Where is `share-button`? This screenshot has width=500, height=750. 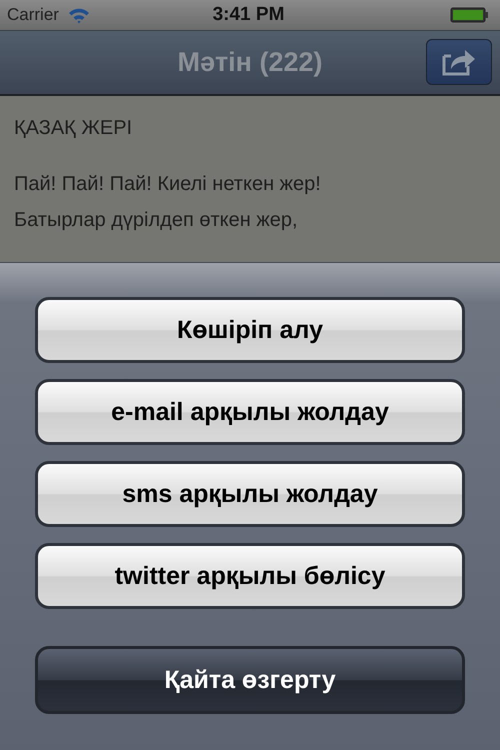
share-button is located at coordinates (459, 62).